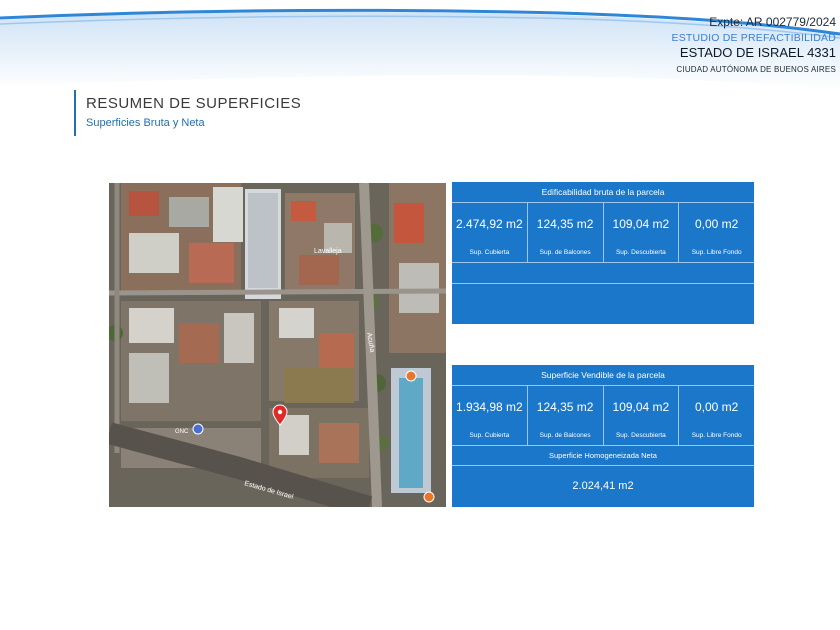 The width and height of the screenshot is (840, 630). I want to click on gas-station-icon, so click(198, 429).